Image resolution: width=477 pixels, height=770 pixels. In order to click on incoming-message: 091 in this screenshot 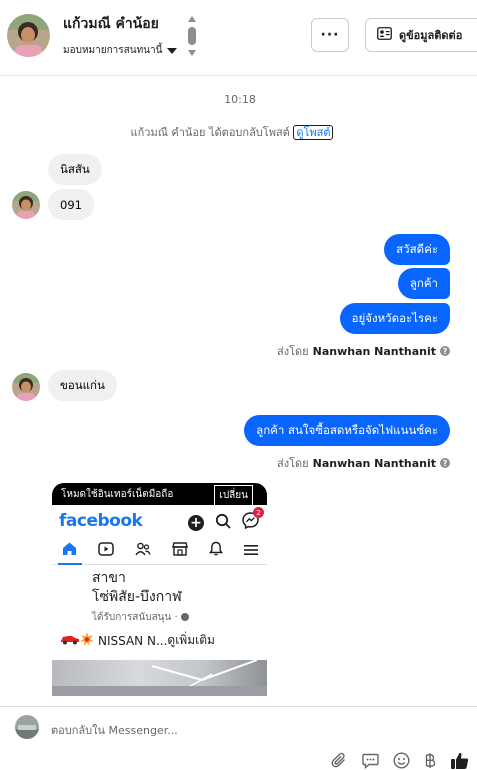, I will do `click(71, 204)`.